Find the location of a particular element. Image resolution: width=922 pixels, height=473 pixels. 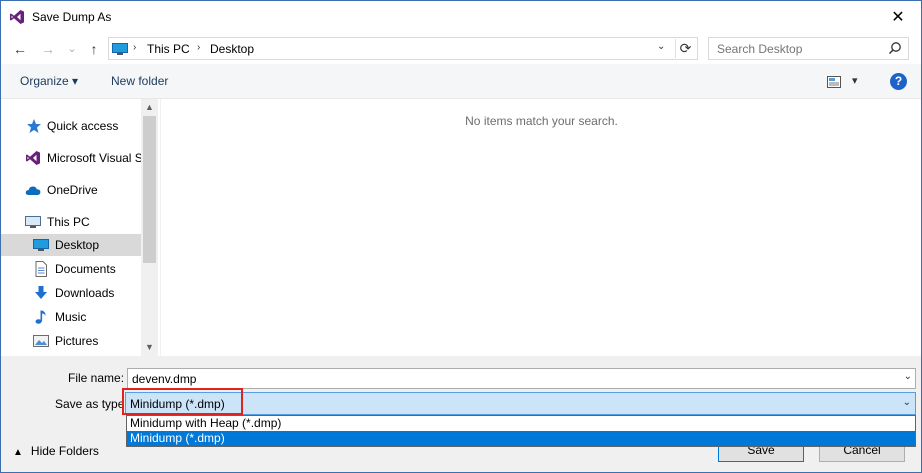

close-icon: ✕ is located at coordinates (898, 17).